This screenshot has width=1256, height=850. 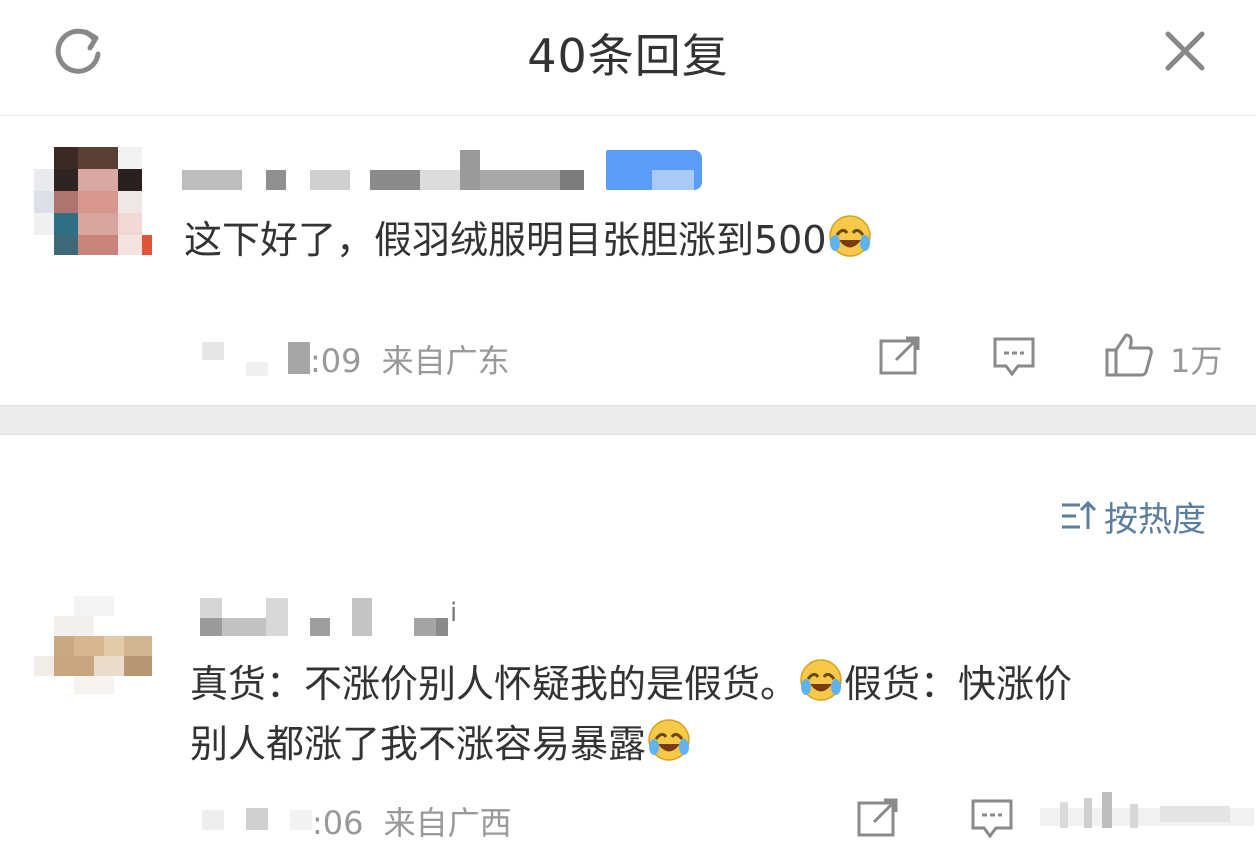 I want to click on sort-button: 按热度, so click(x=1133, y=516).